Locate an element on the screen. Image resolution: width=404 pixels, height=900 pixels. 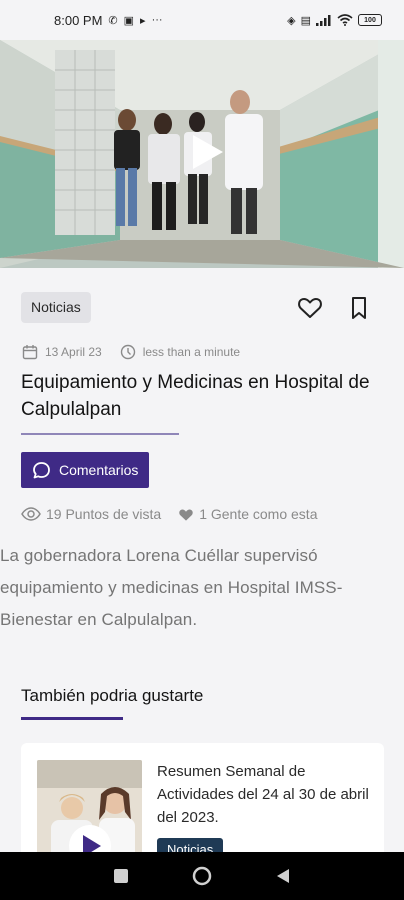
circle-icon is located at coordinates (202, 876).